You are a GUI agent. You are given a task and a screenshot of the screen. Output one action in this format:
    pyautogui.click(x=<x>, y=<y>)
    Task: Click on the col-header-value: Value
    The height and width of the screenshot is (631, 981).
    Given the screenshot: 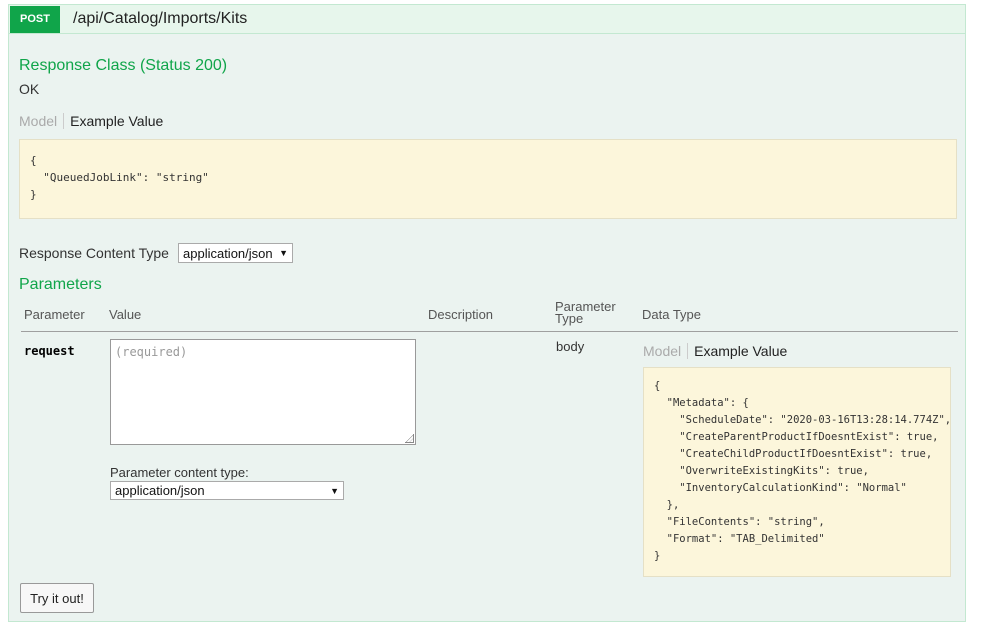 What is the action you would take?
    pyautogui.click(x=125, y=314)
    